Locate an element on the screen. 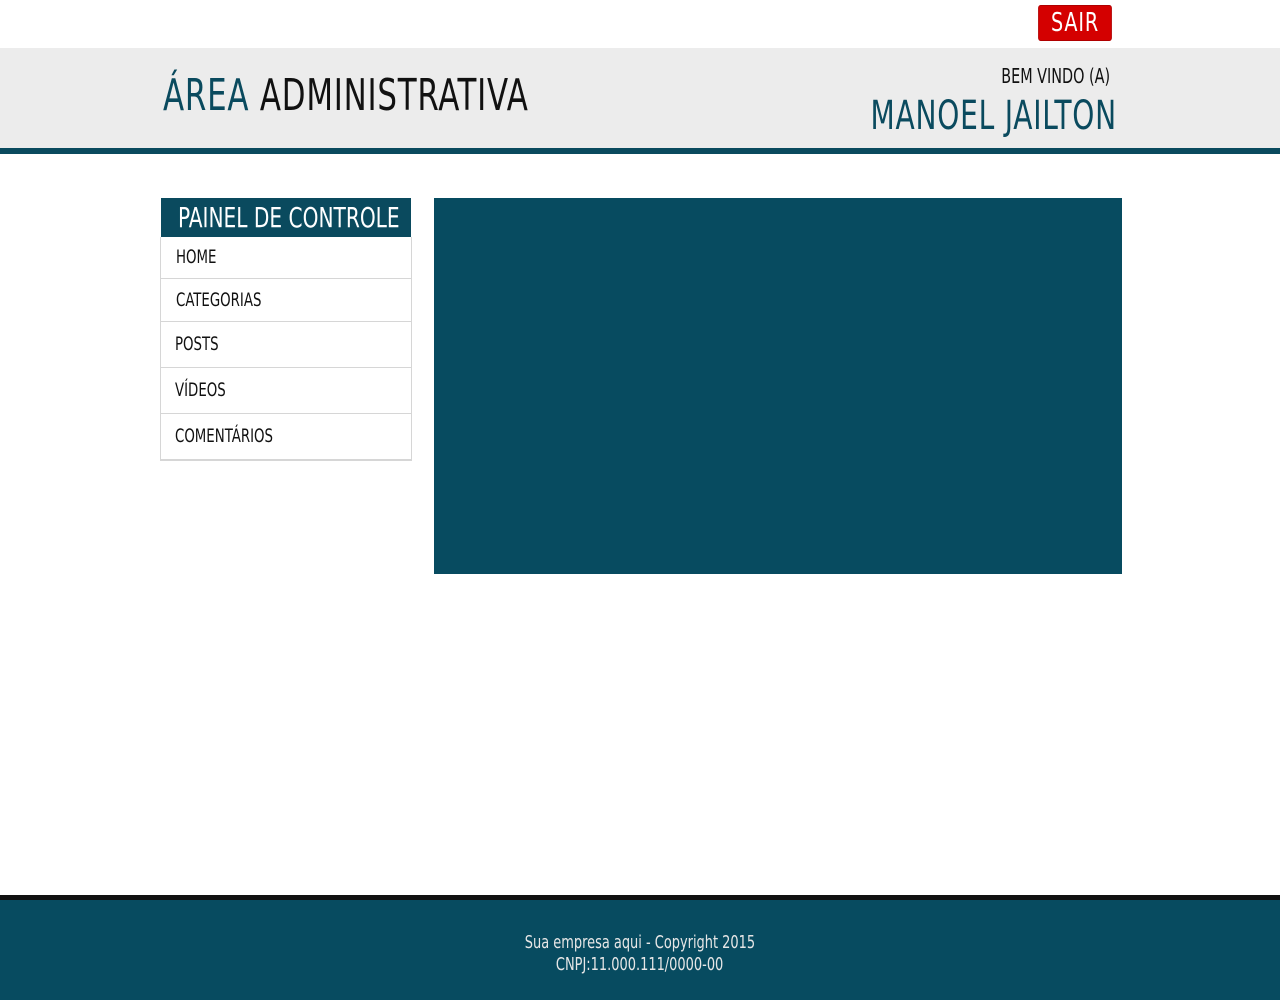 This screenshot has height=1000, width=1280. footer-cnpj-text: CNPJ:11.000.111/0000-00 is located at coordinates (640, 964).